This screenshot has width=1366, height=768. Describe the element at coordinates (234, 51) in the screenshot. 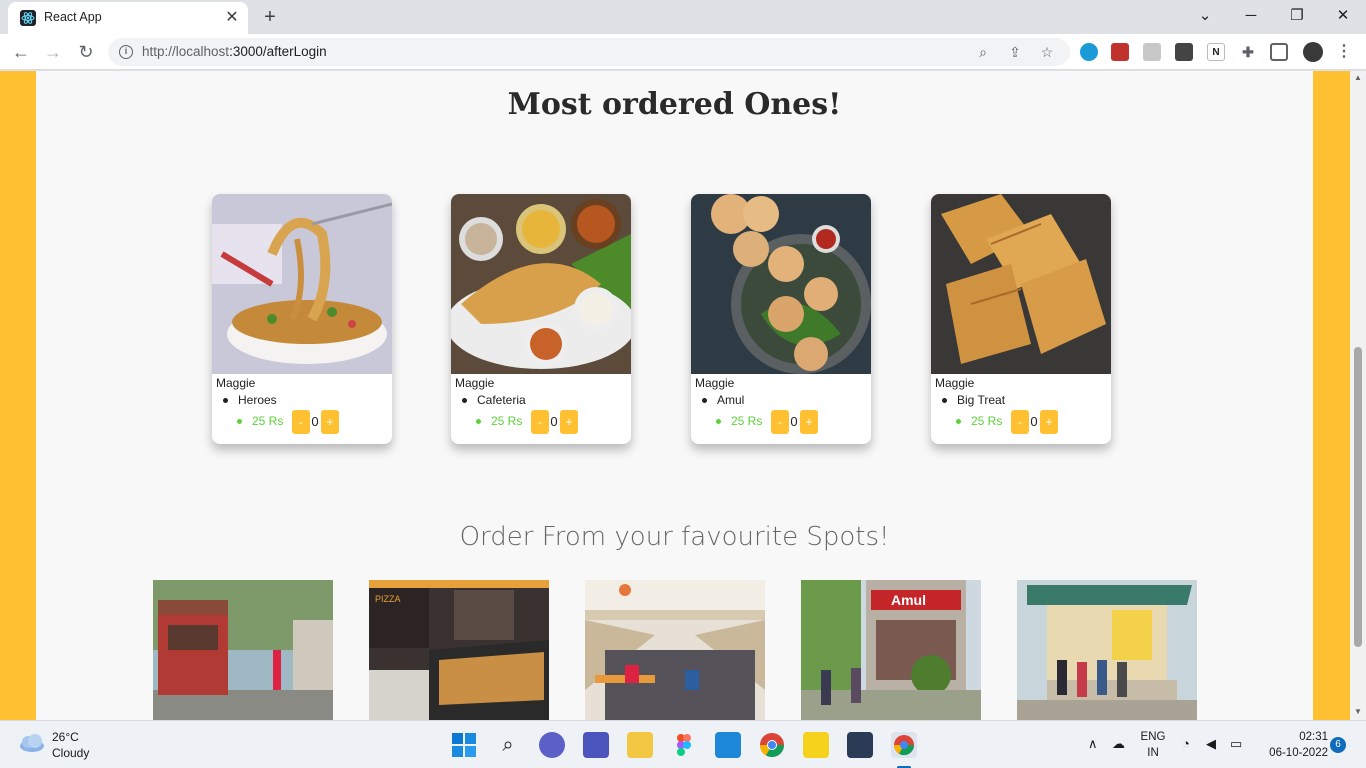

I see `url-text: http://localhost:3000/afterLogin` at that location.